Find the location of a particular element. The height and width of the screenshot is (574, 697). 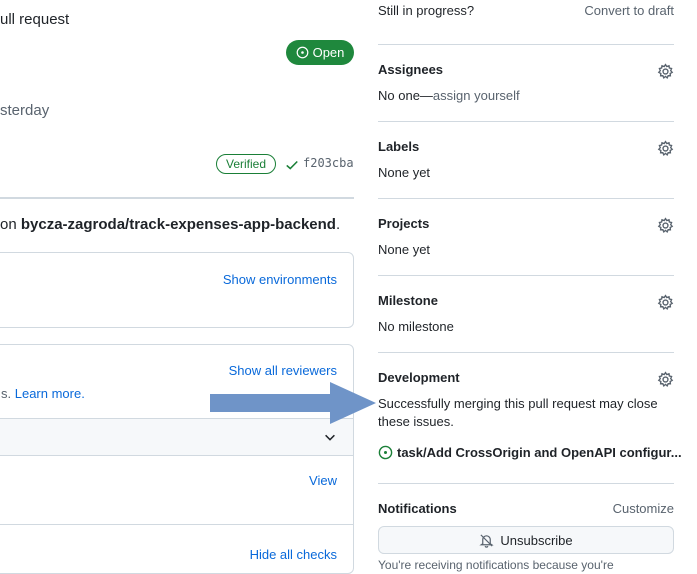

milestone-title: Milestone is located at coordinates (408, 300).